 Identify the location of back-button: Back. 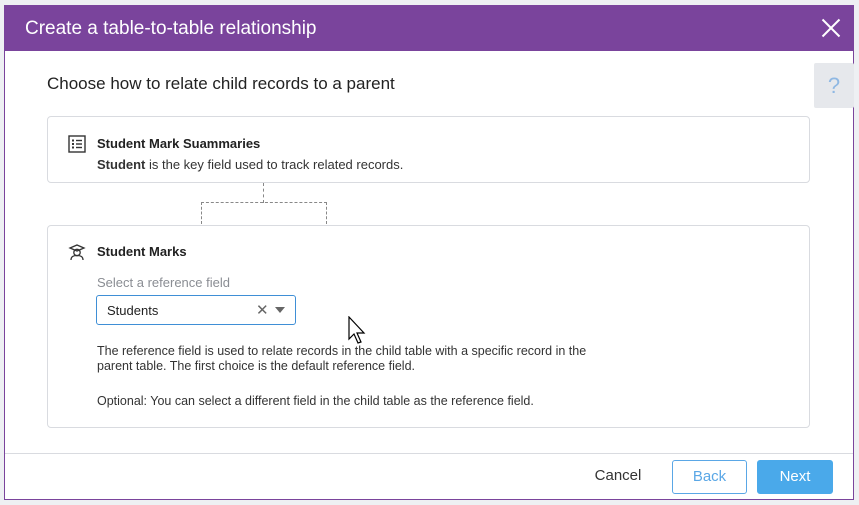
(709, 477).